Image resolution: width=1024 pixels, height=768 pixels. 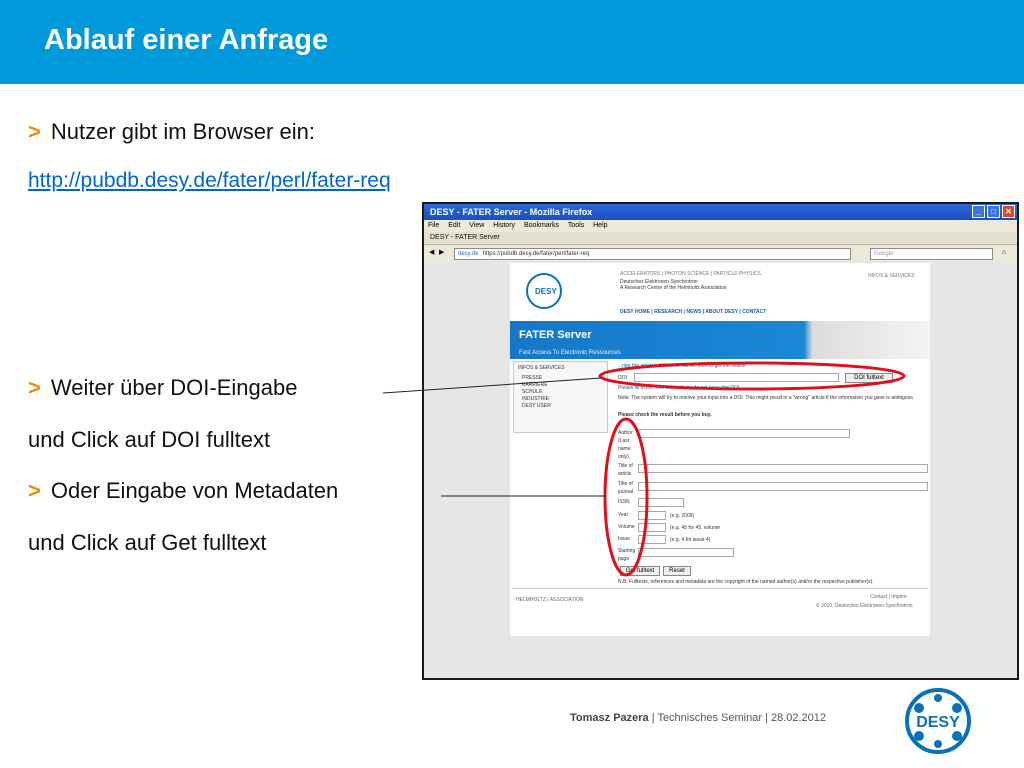 I want to click on site-domain-badge: desy.de, so click(x=468, y=254).